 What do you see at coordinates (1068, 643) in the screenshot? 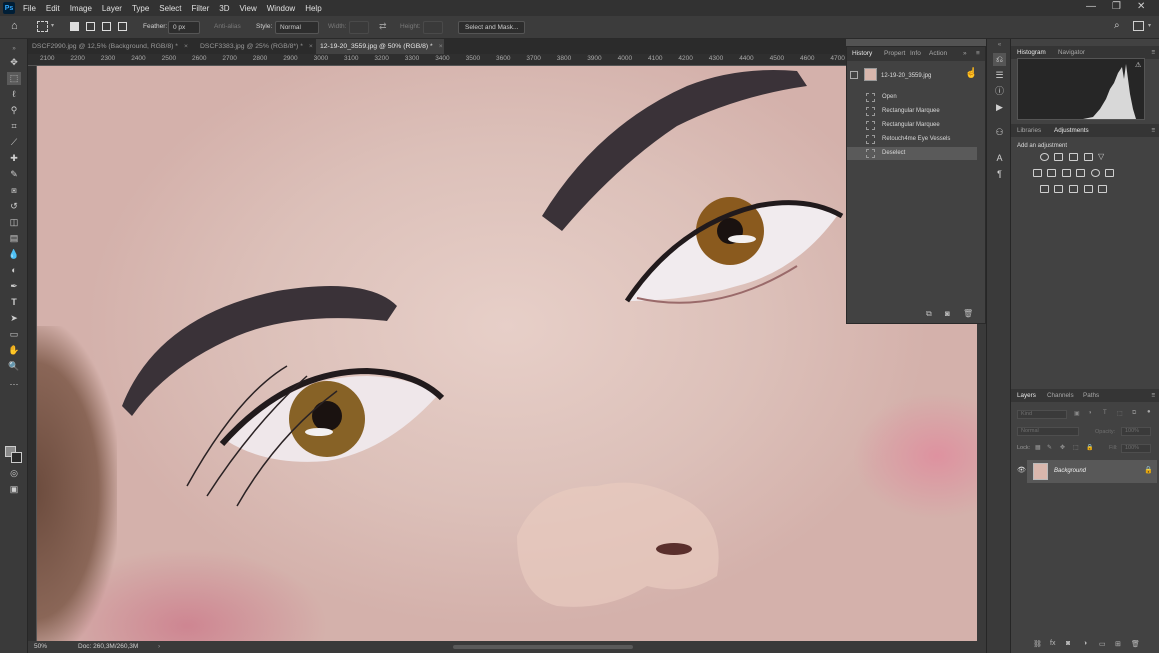
I see `add-mask-icon: ◙` at bounding box center [1068, 643].